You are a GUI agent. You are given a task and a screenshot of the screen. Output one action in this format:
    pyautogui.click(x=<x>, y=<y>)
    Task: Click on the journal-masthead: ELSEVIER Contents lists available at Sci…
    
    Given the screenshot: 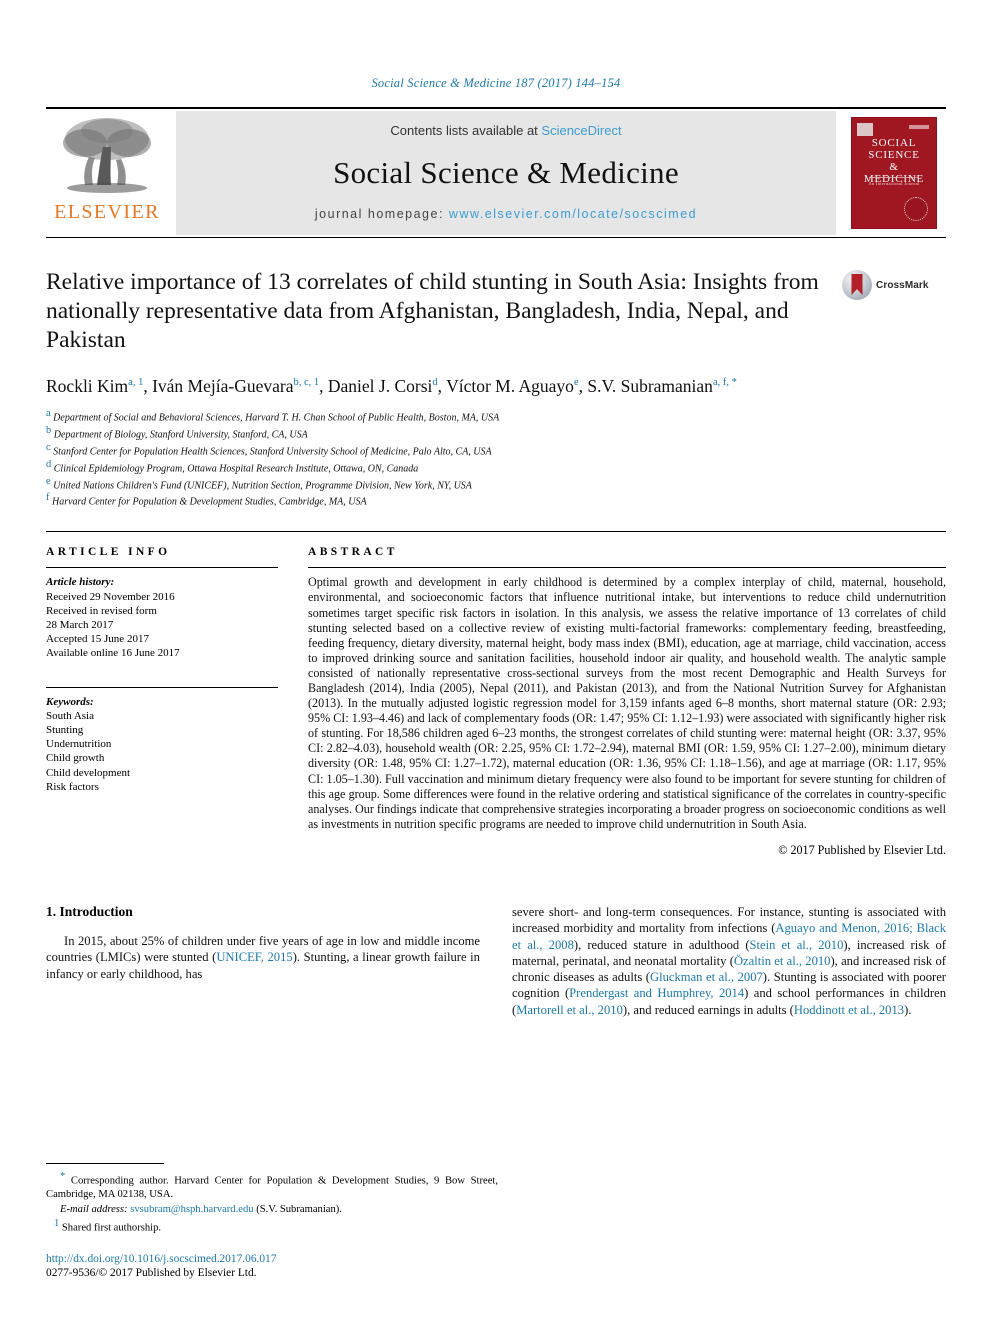 What is the action you would take?
    pyautogui.click(x=496, y=172)
    